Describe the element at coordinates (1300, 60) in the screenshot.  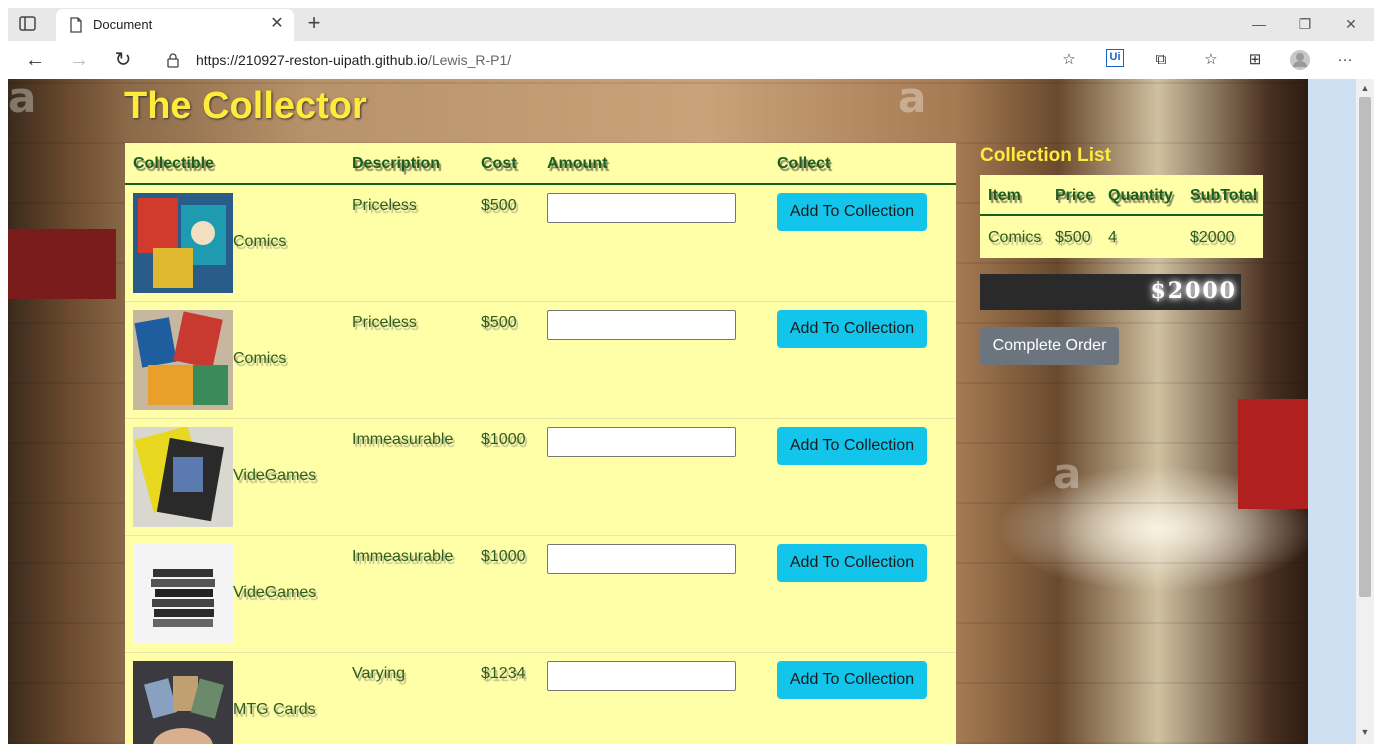
I see `profile-avatar-icon` at that location.